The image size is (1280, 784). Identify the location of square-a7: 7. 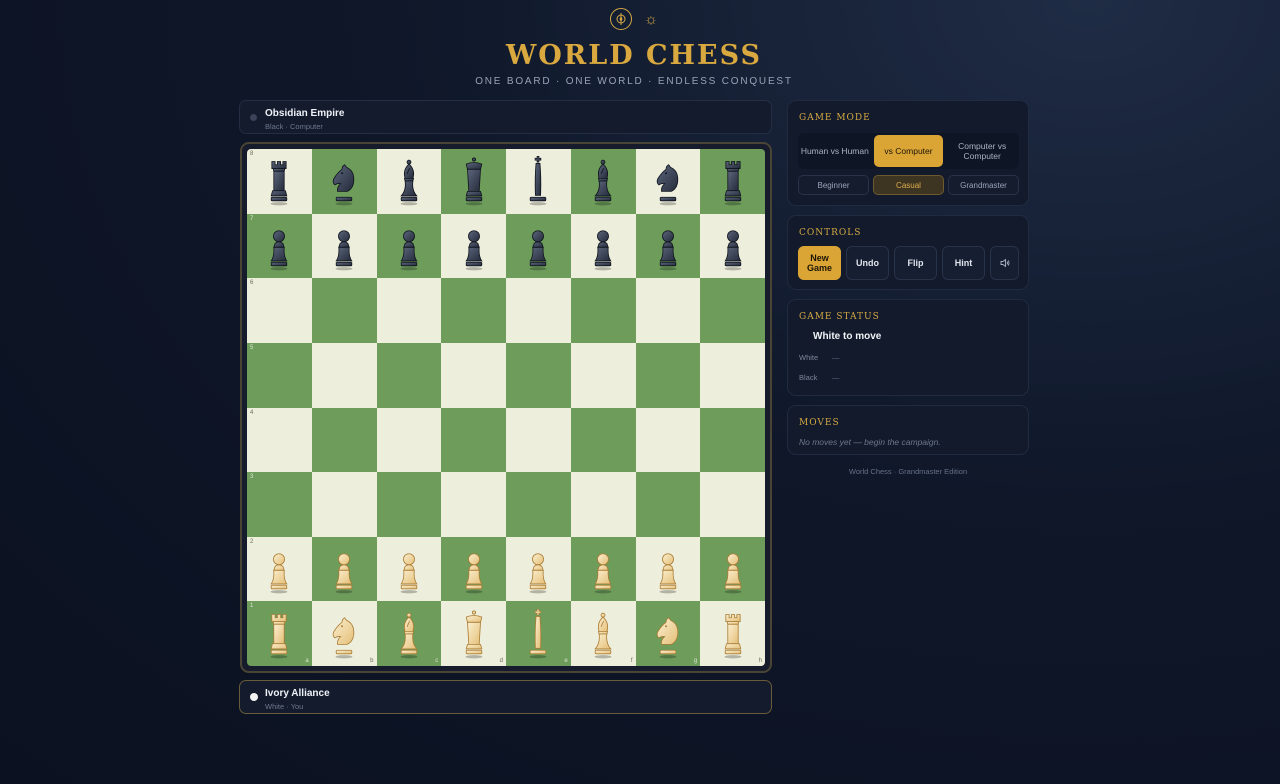
(279, 246).